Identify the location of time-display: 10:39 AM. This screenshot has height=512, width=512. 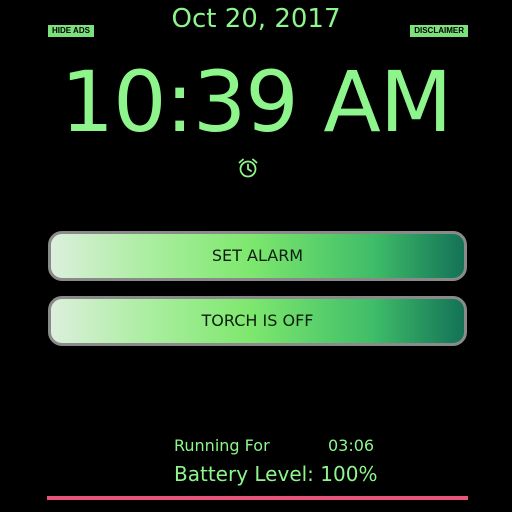
(256, 102).